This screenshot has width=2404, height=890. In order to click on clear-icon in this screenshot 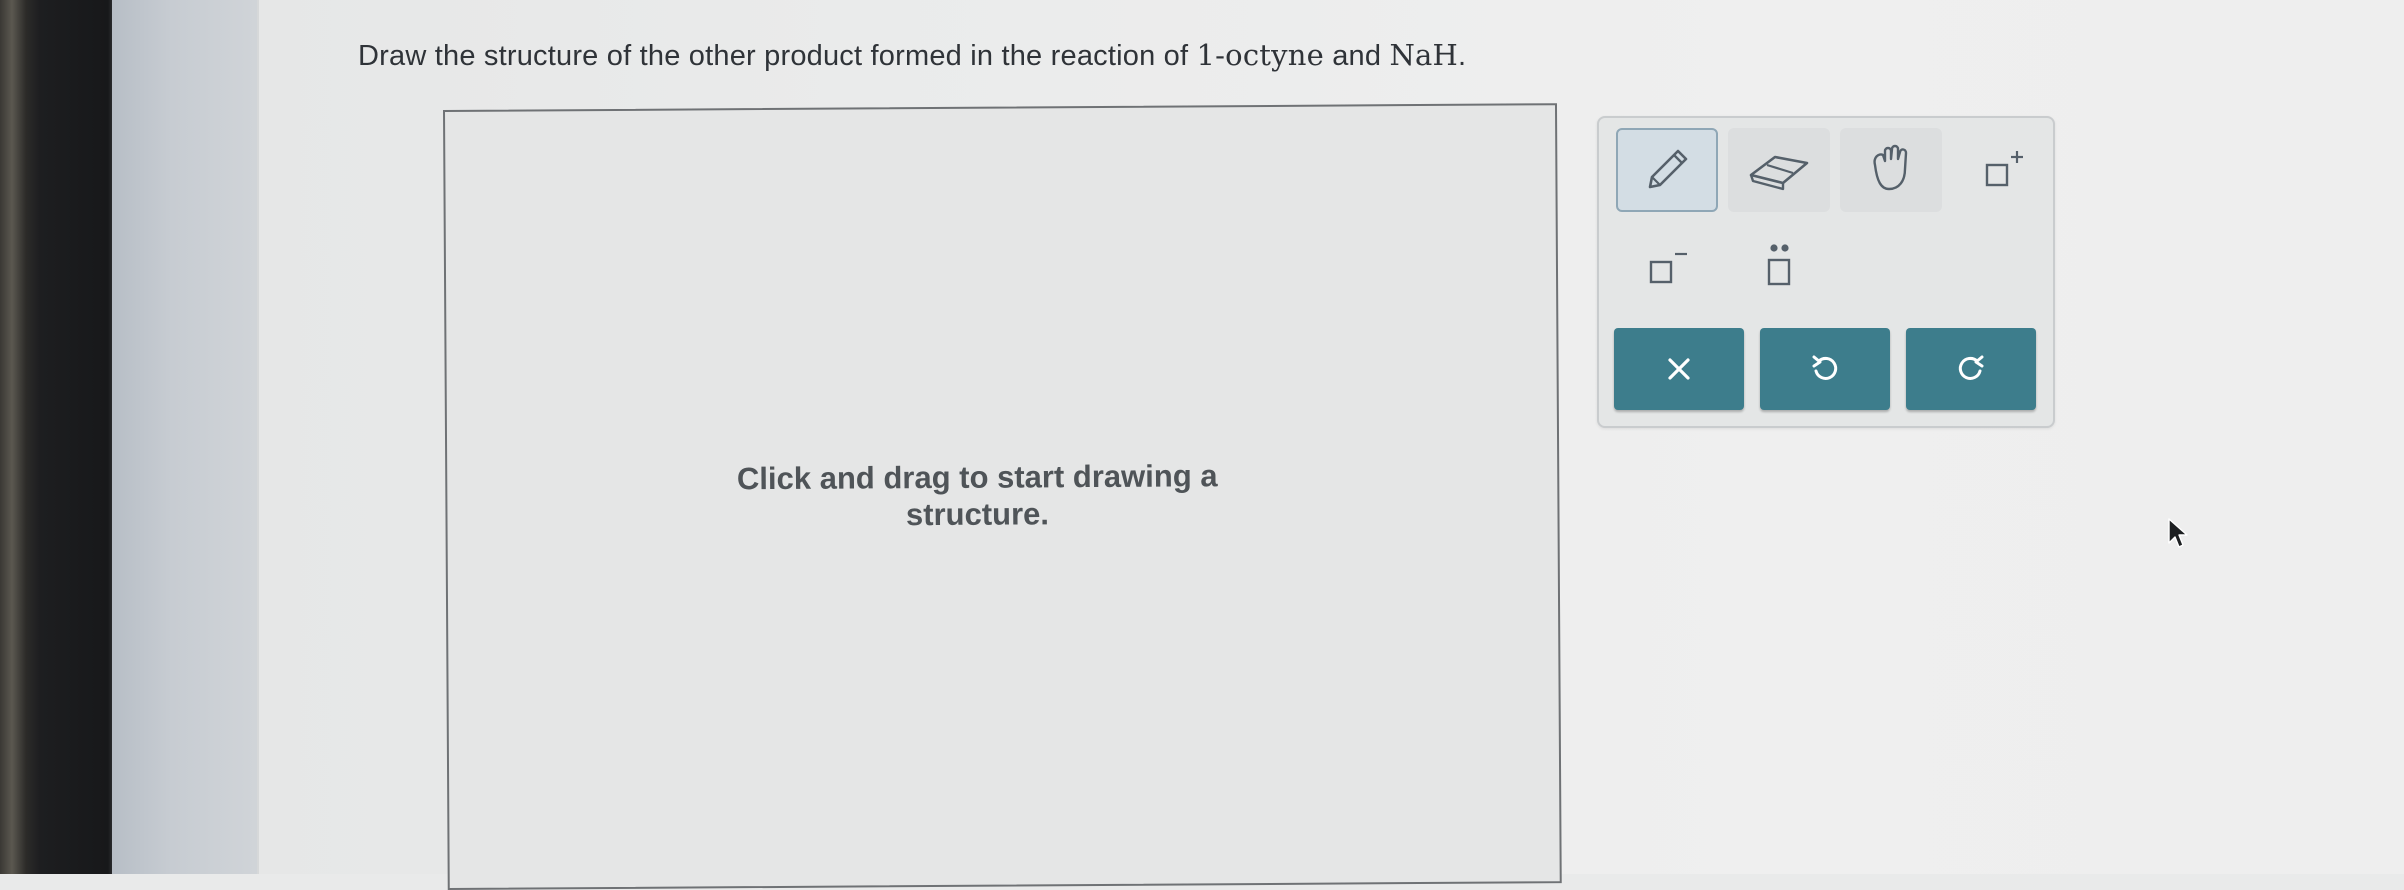, I will do `click(1679, 369)`.